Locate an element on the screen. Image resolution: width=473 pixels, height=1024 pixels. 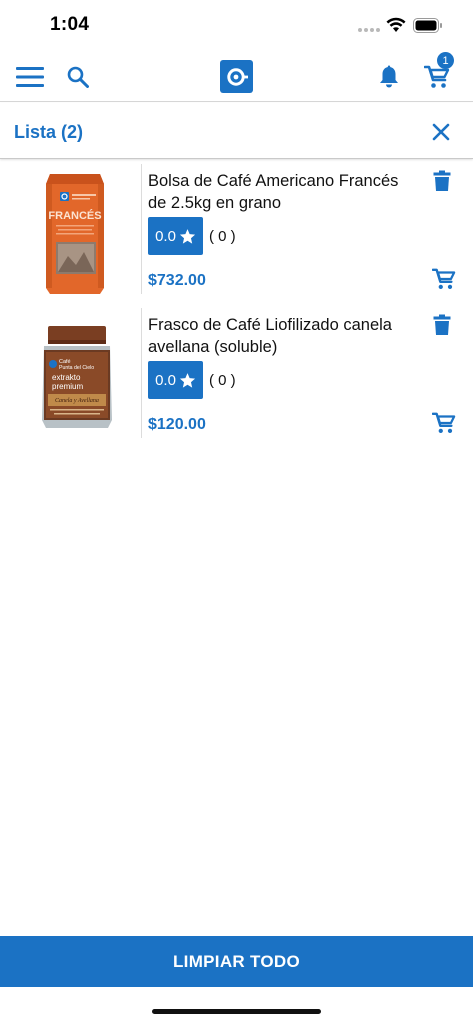
product-price: $732.00 is located at coordinates (177, 280).